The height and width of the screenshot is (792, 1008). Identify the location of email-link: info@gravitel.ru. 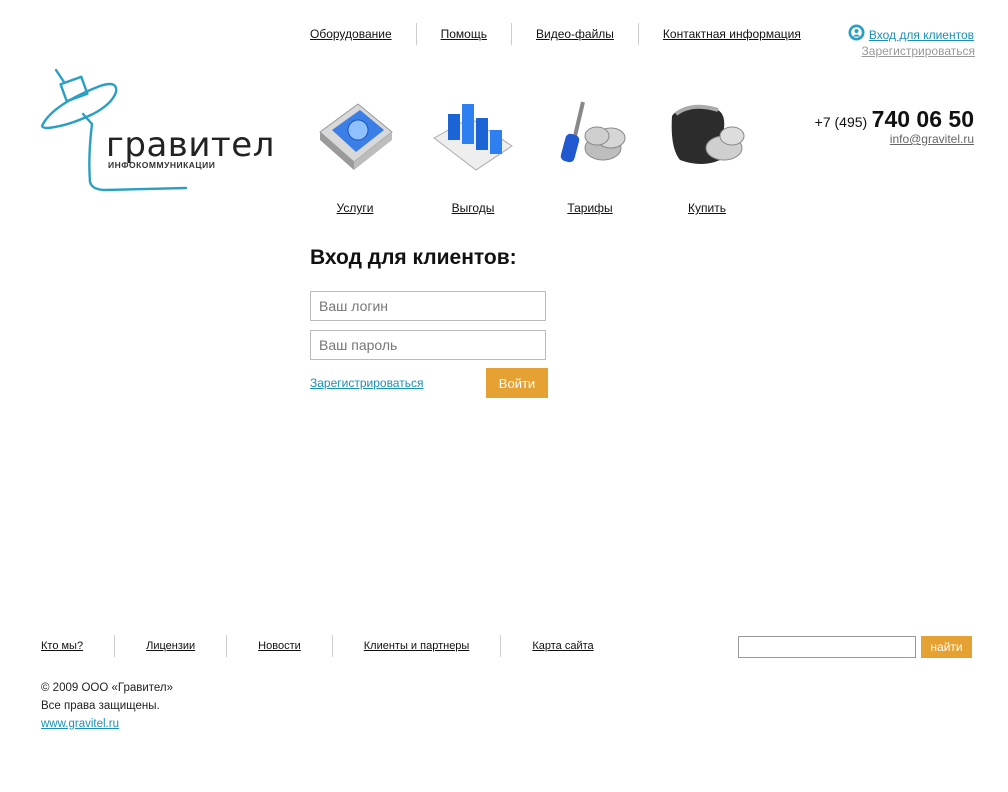
(932, 139).